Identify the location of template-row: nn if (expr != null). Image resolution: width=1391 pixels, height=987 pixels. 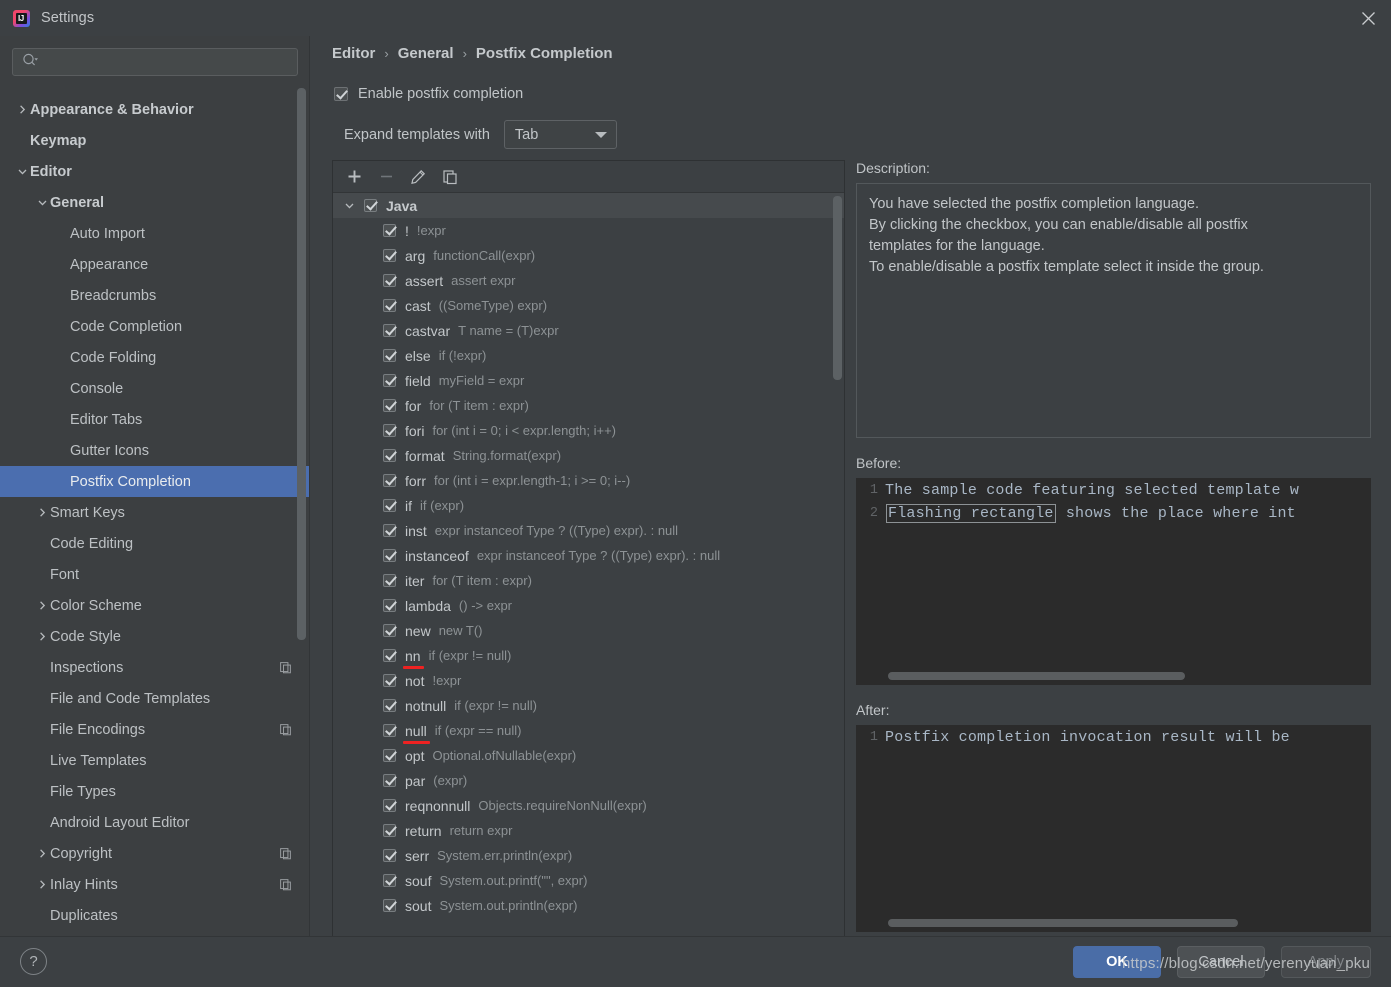
(588, 656).